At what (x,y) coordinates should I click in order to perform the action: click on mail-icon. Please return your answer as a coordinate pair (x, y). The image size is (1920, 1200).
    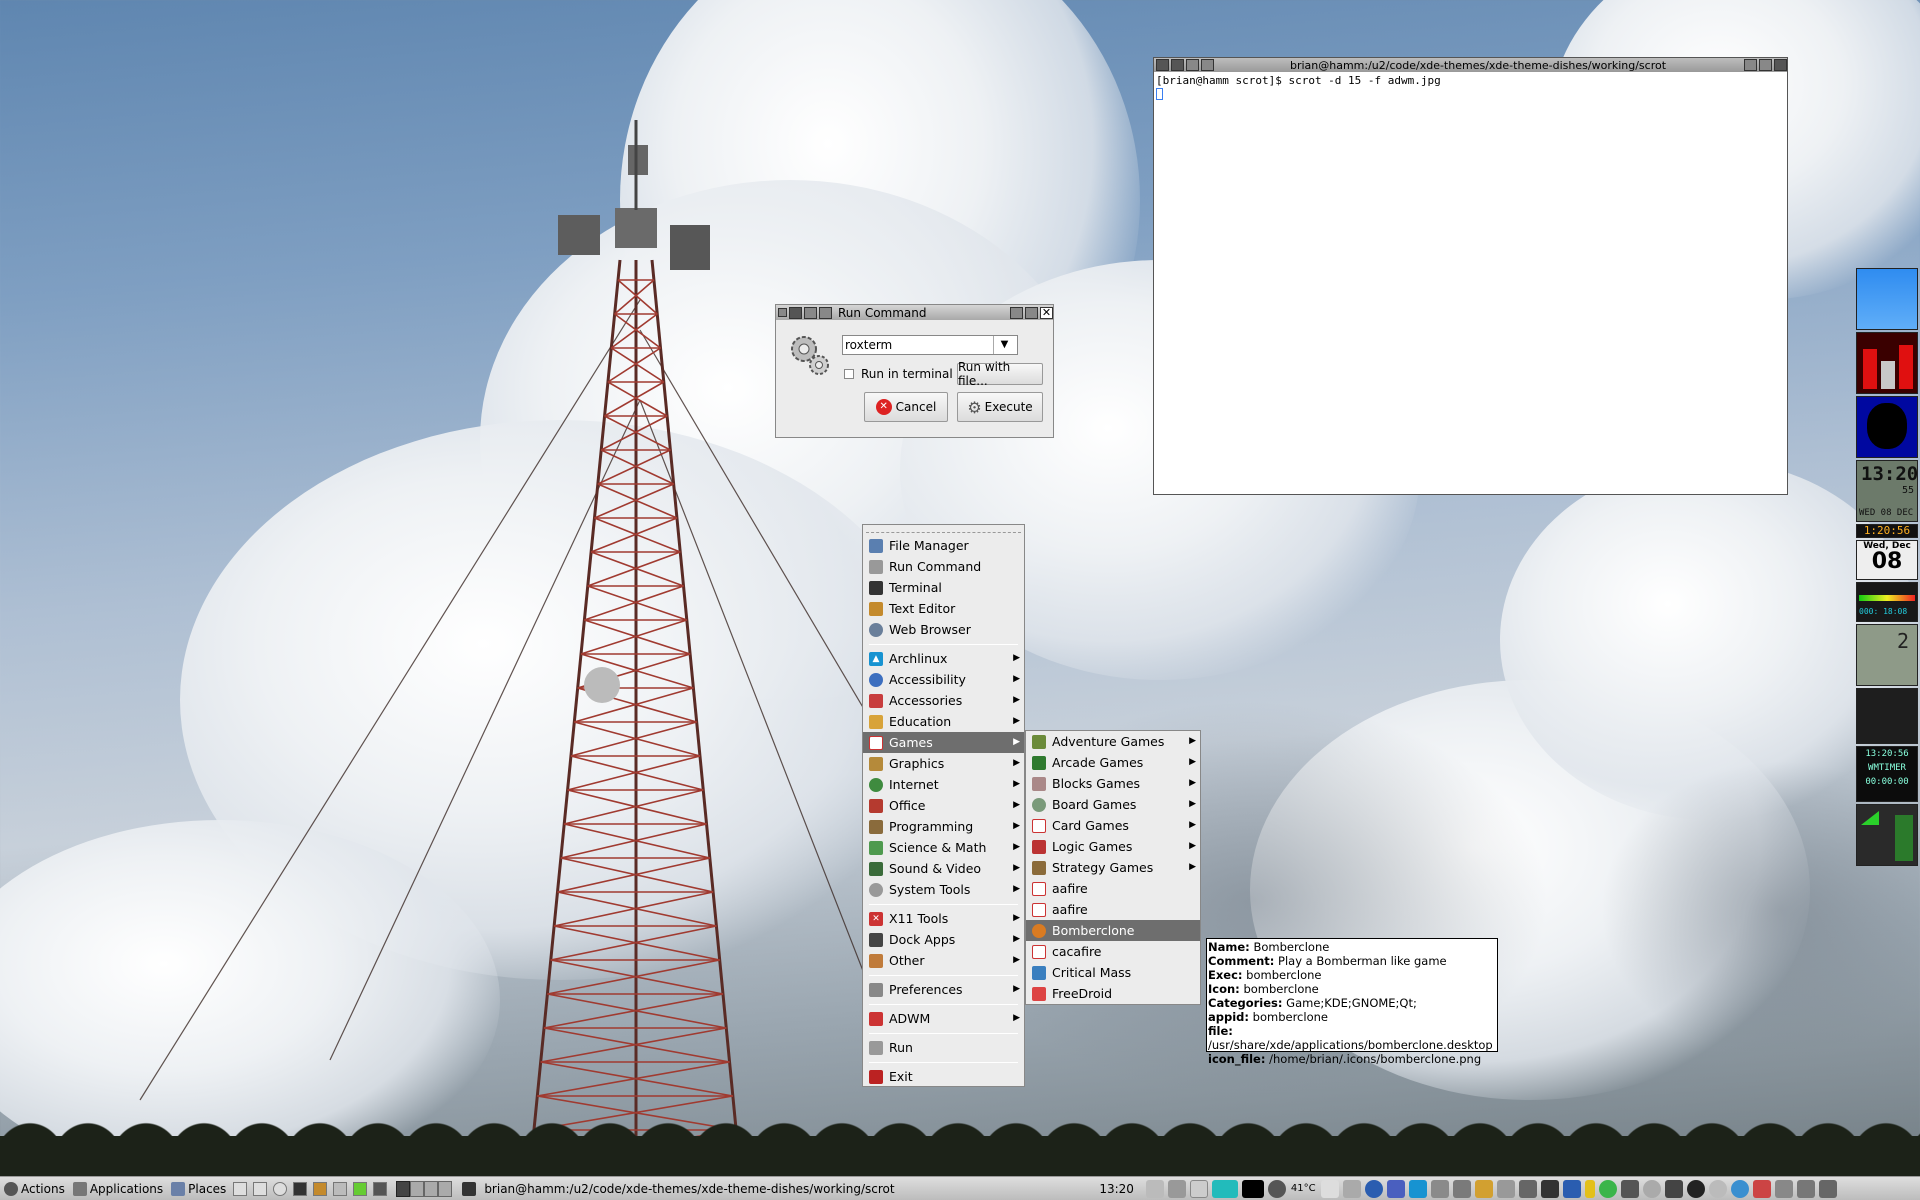
    Looking at the image, I should click on (1761, 1188).